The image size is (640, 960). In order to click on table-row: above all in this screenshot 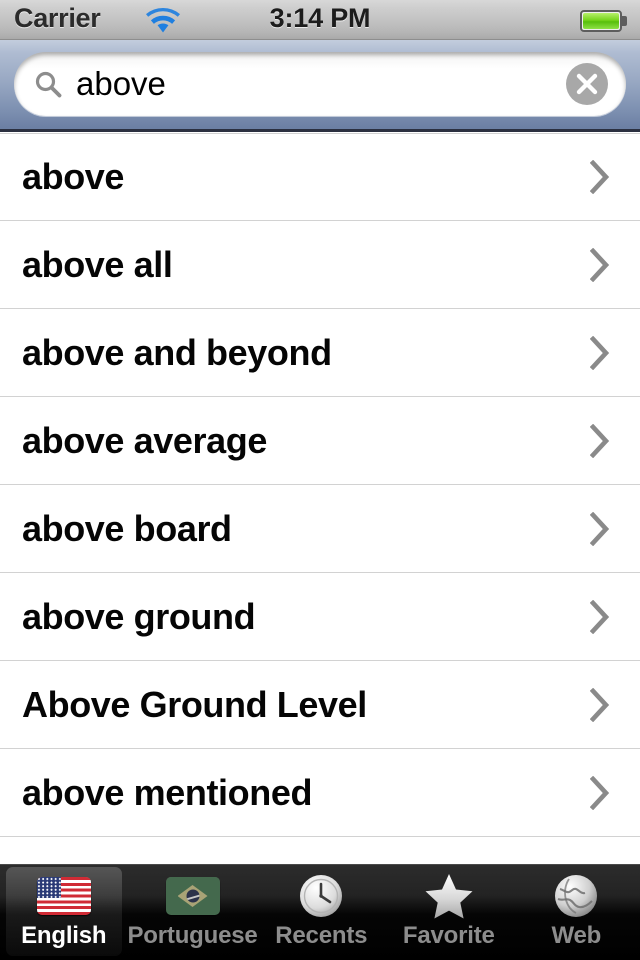, I will do `click(320, 265)`.